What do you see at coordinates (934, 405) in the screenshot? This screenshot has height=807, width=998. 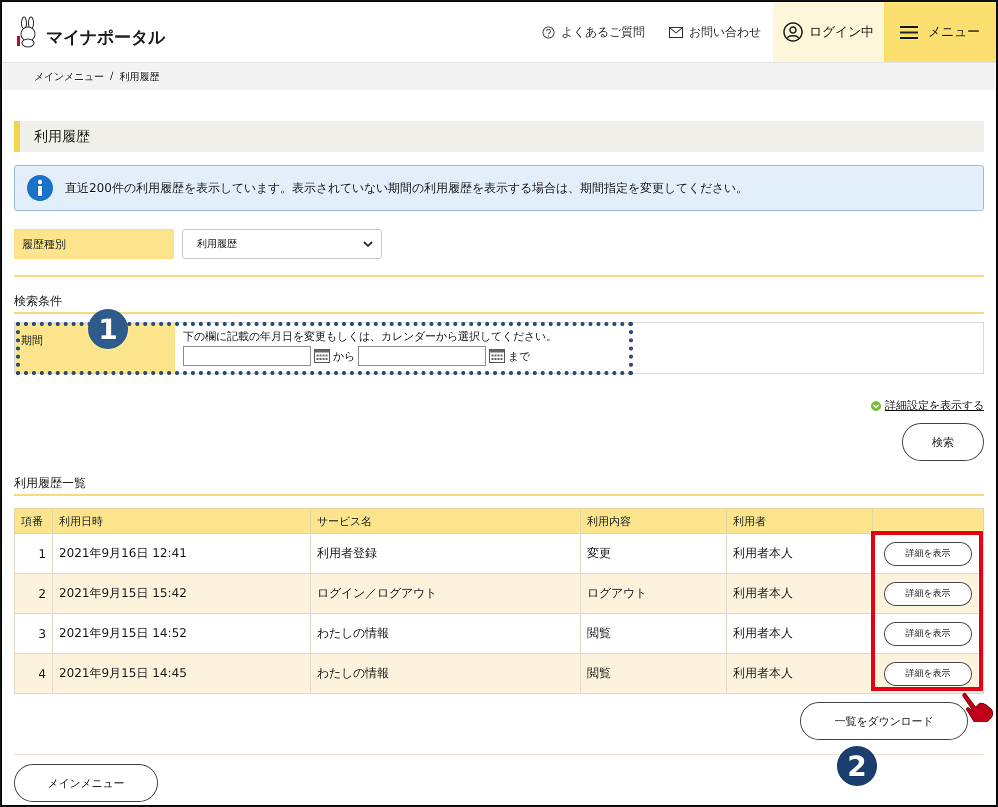 I see `detail-settings-link: 詳細設定を表示する` at bounding box center [934, 405].